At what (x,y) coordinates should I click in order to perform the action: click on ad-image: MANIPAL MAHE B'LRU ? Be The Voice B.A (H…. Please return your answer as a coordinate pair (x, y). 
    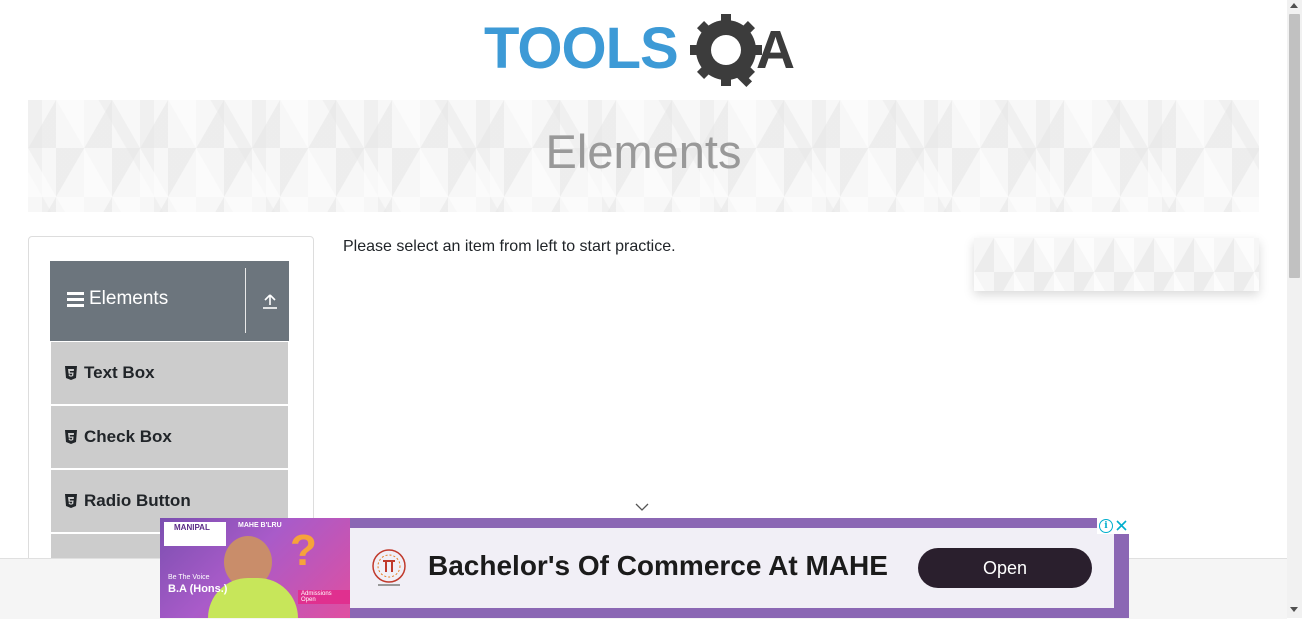
    Looking at the image, I should click on (255, 568).